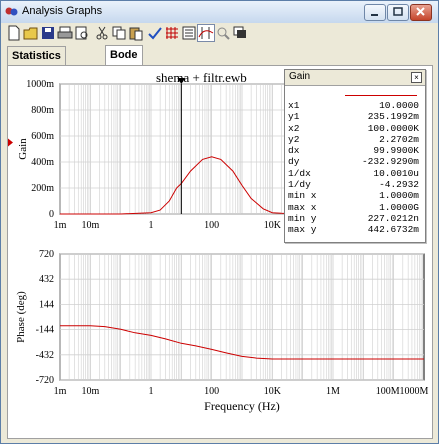 Image resolution: width=439 pixels, height=444 pixels. Describe the element at coordinates (375, 12) in the screenshot. I see `minimize-button` at that location.